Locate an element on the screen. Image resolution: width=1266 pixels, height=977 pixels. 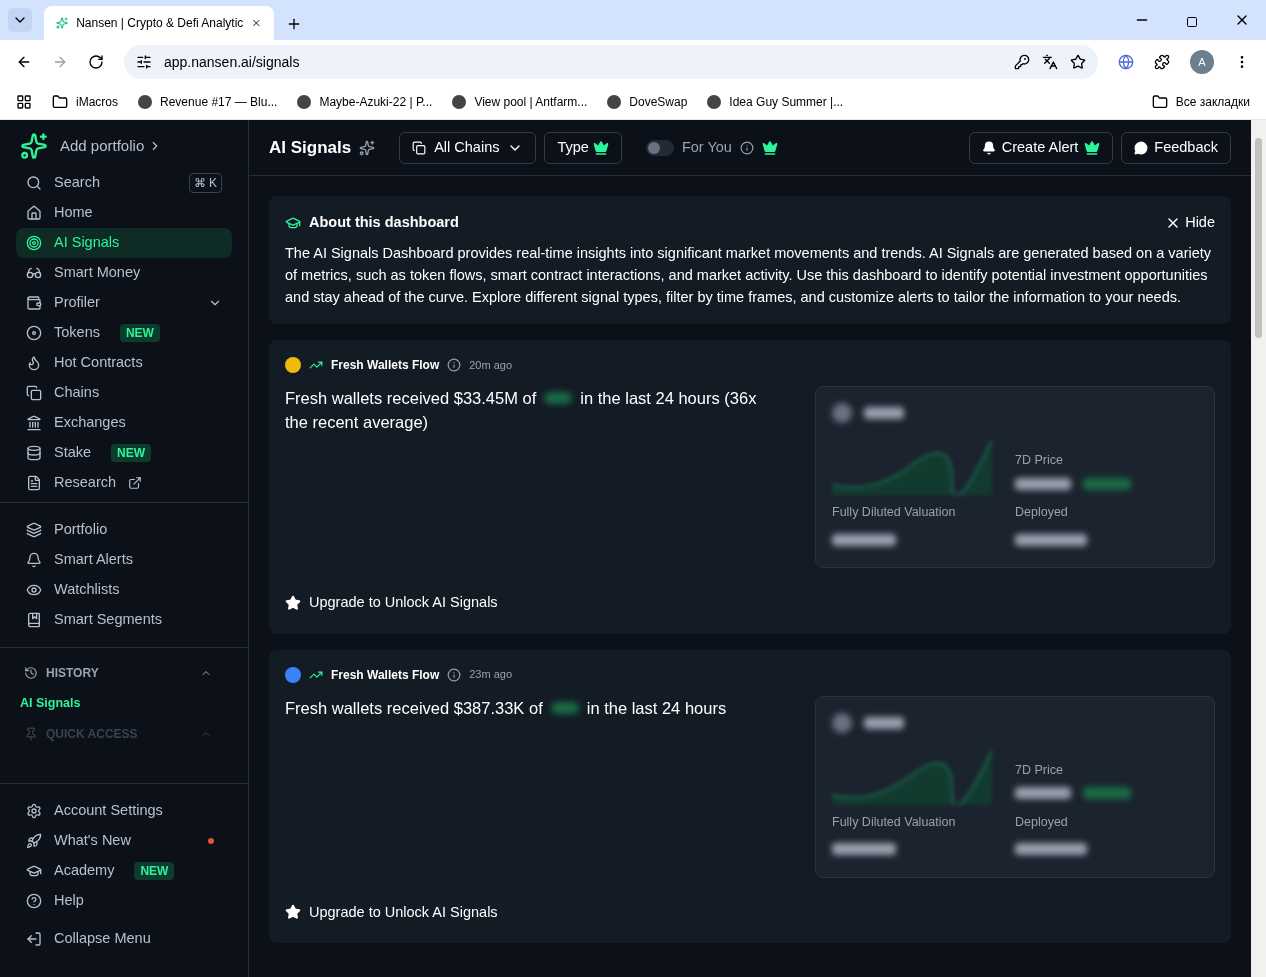
create-alert-button: Create Alert is located at coordinates (1041, 147).